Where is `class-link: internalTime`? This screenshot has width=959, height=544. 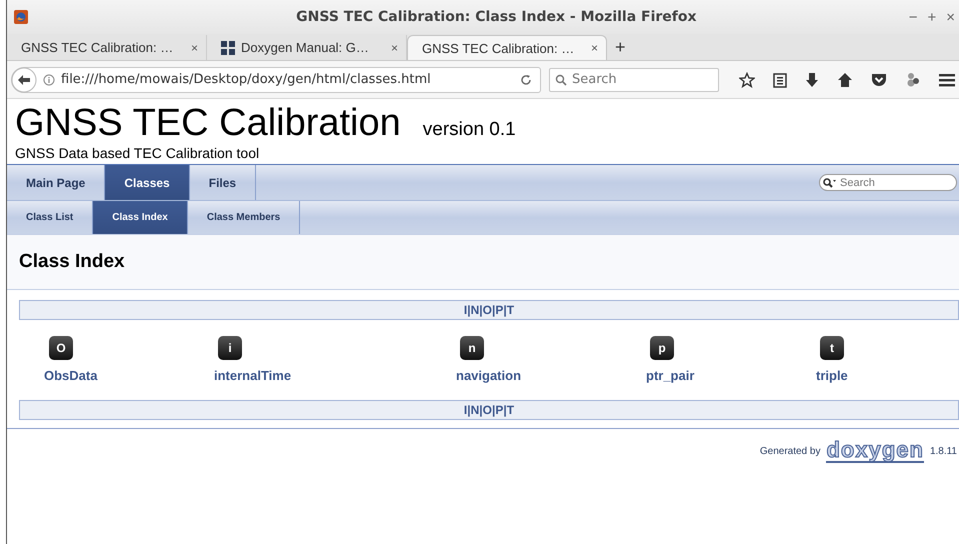 class-link: internalTime is located at coordinates (253, 375).